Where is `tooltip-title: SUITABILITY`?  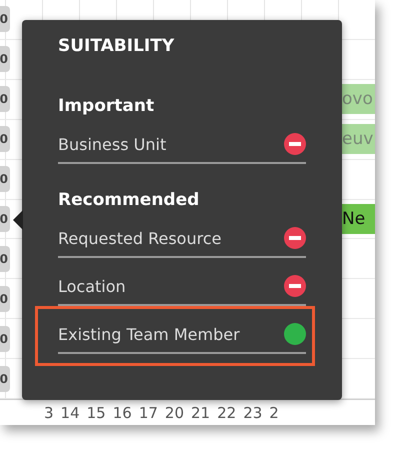
tooltip-title: SUITABILITY is located at coordinates (117, 46).